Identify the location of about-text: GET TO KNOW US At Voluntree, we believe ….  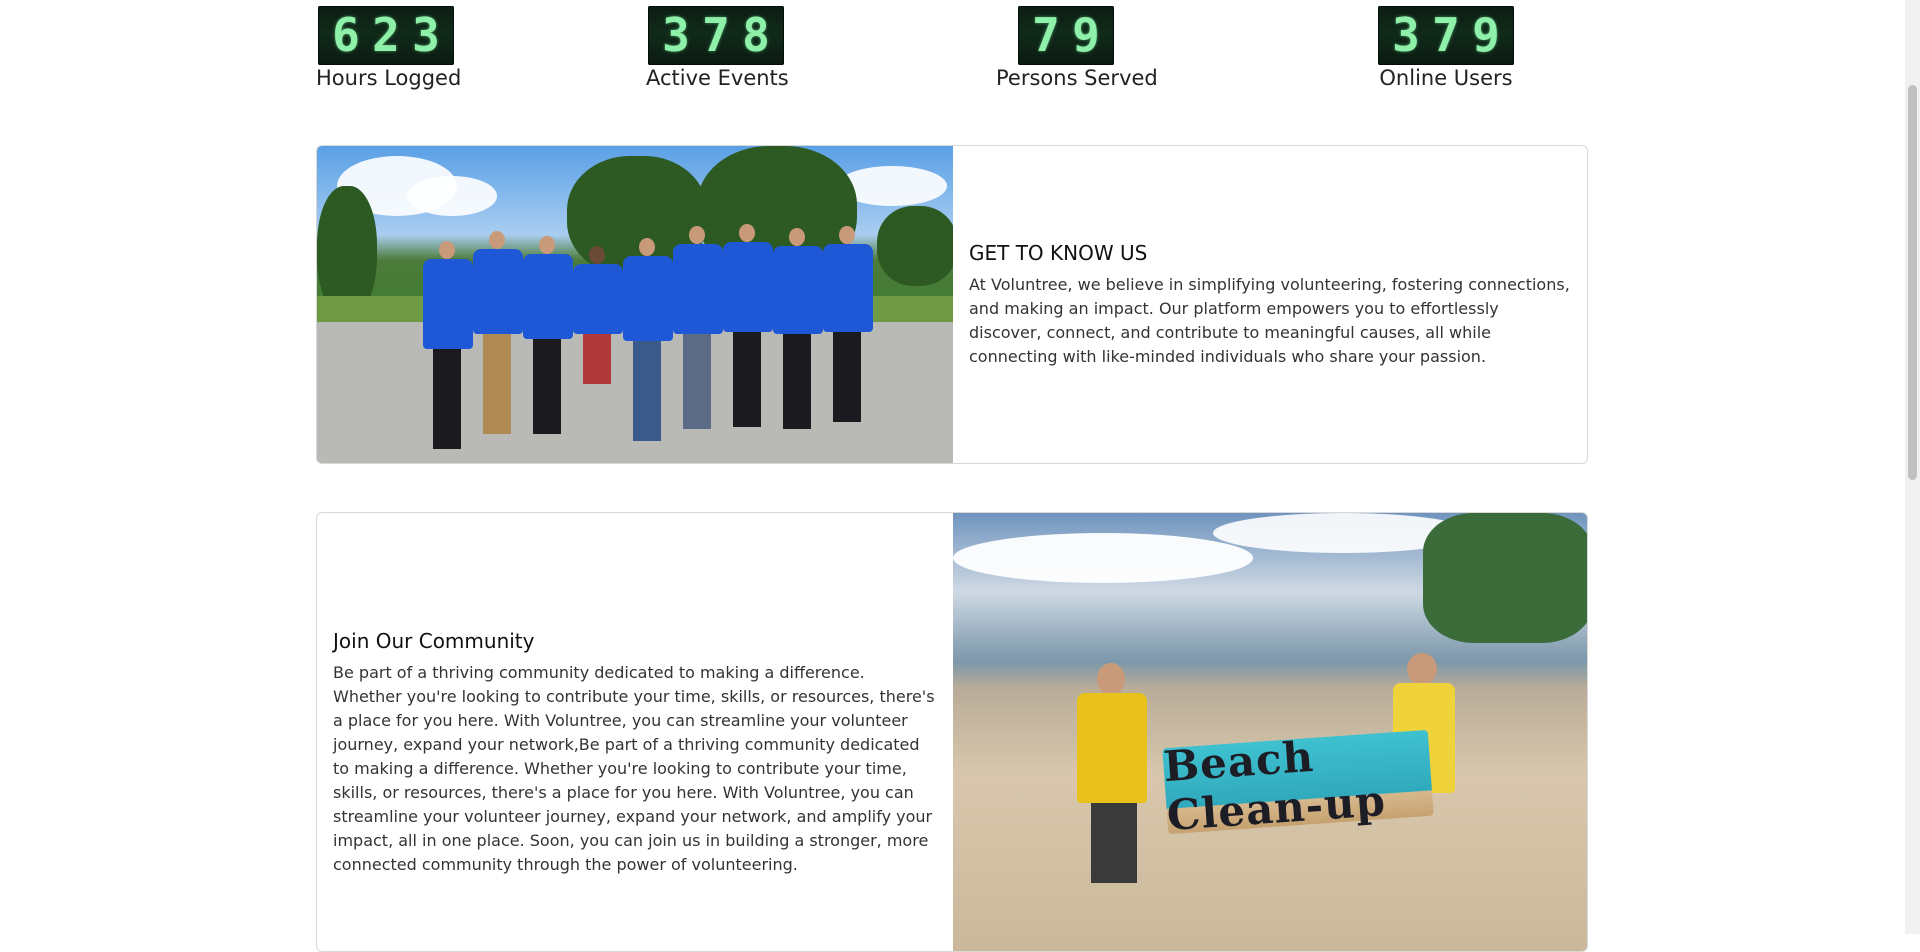
(1270, 304).